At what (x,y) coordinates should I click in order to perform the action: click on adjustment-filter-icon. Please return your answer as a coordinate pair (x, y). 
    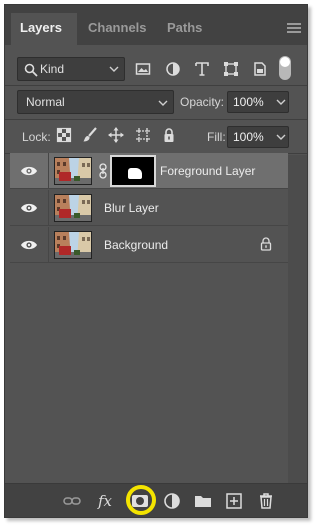
    Looking at the image, I should click on (173, 69).